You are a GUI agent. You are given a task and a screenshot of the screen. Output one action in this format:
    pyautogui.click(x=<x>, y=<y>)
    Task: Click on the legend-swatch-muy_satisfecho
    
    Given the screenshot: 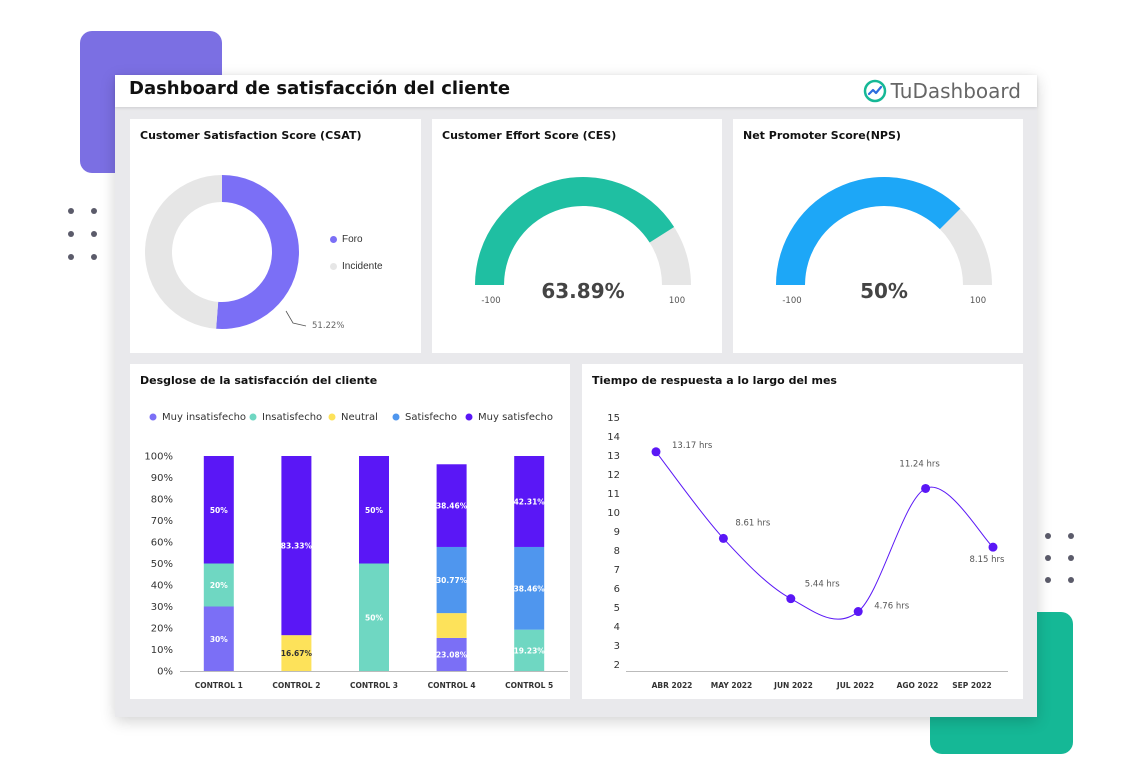 What is the action you would take?
    pyautogui.click(x=469, y=417)
    